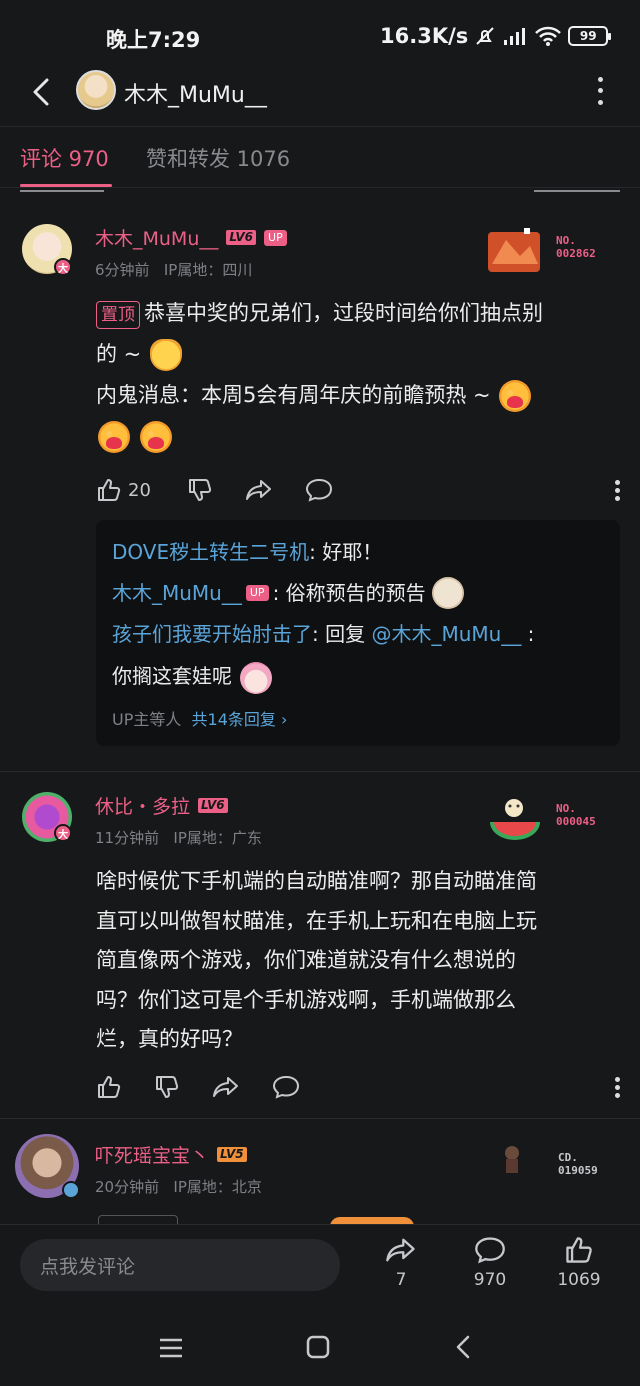 This screenshot has height=1386, width=640. Describe the element at coordinates (256, 677) in the screenshot. I see `girl-emoji-icon` at that location.